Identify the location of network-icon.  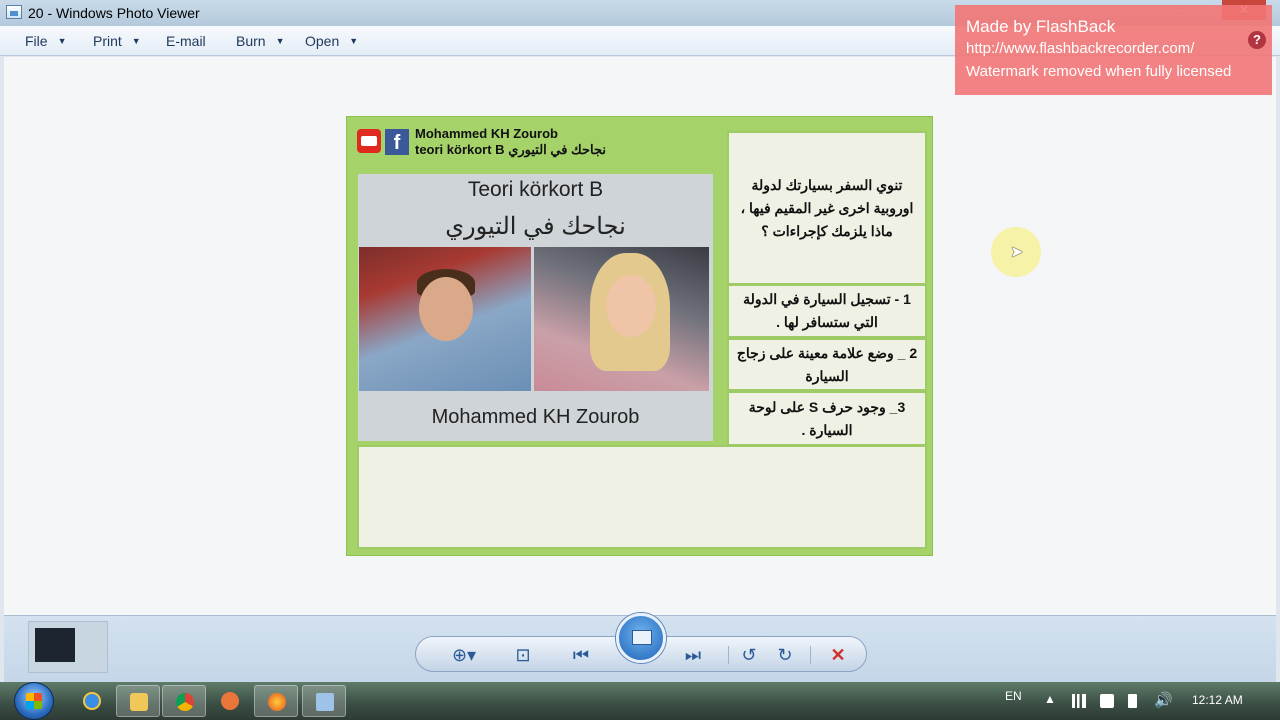
(1079, 701).